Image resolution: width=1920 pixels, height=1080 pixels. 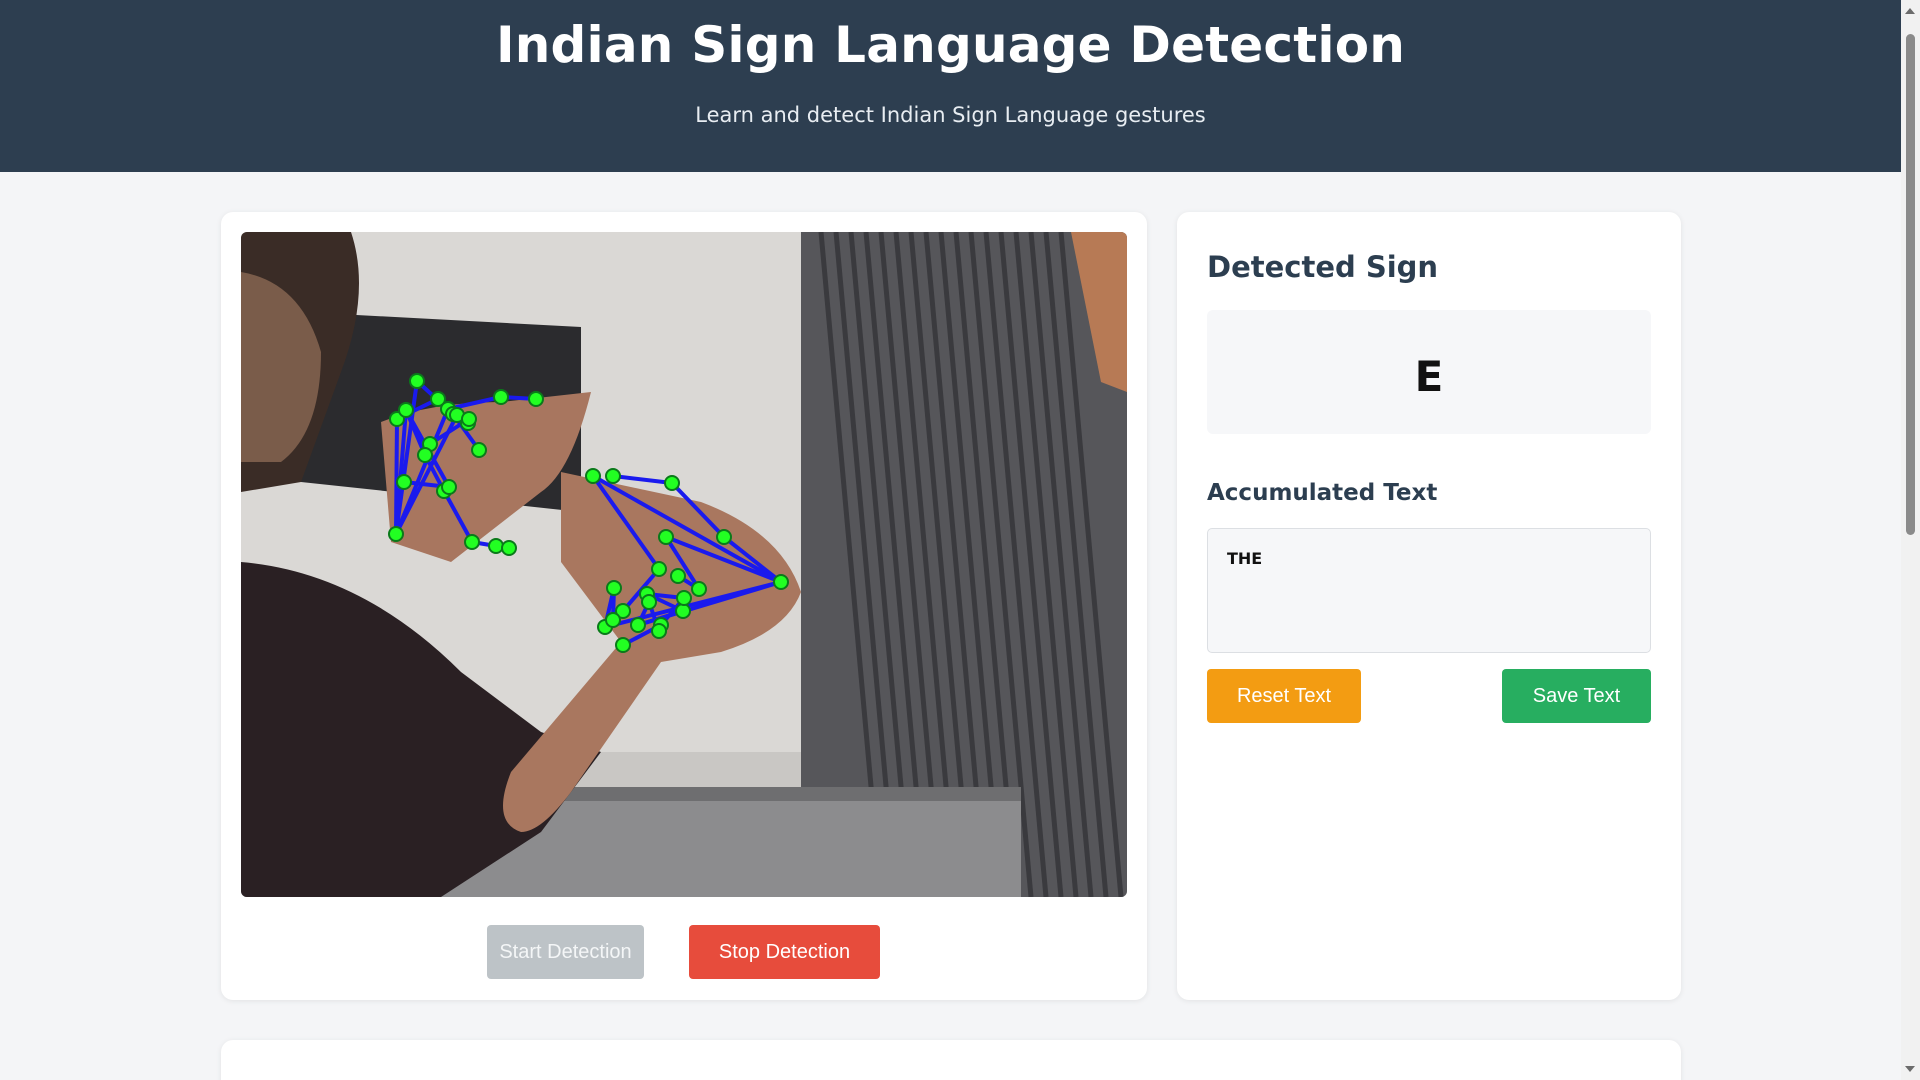 What do you see at coordinates (1910, 540) in the screenshot?
I see `page-scrollbar` at bounding box center [1910, 540].